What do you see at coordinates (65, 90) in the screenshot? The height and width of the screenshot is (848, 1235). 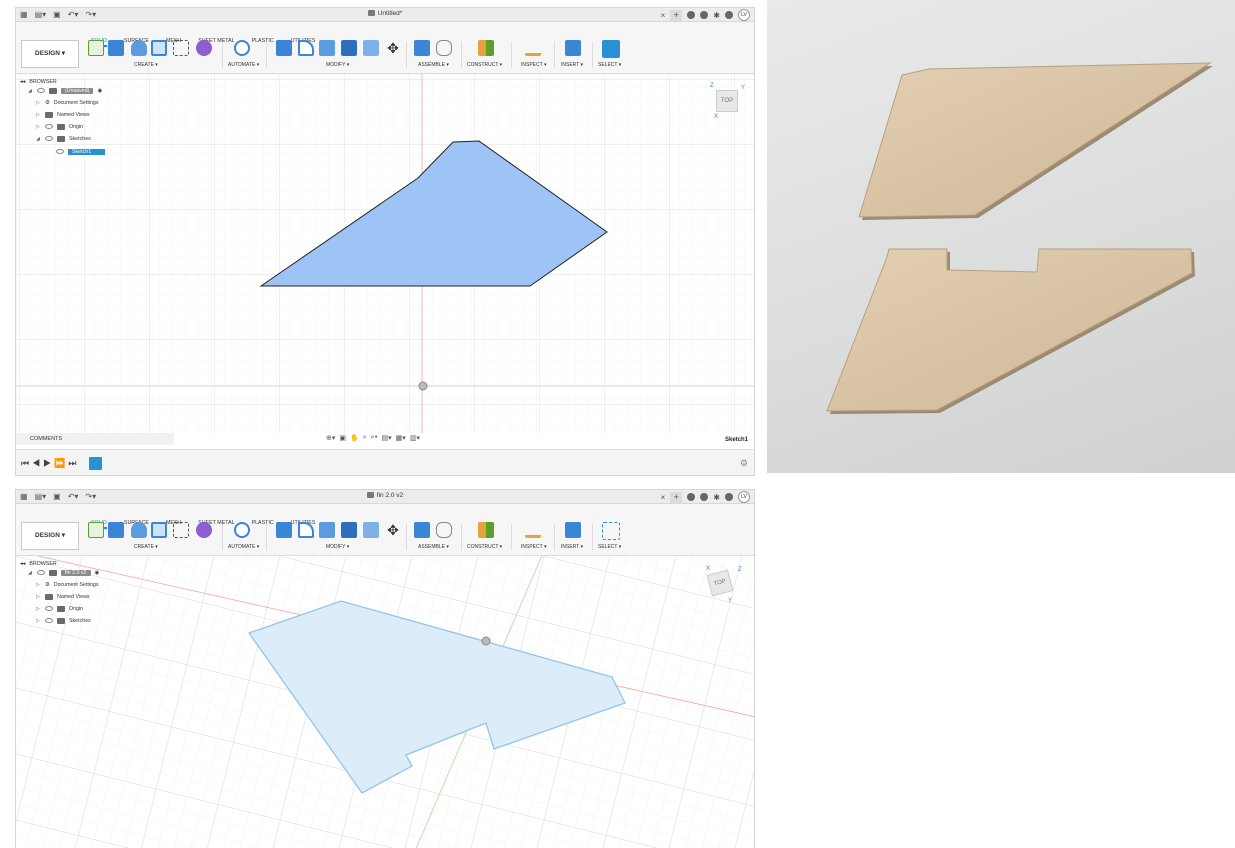 I see `tree-root: ◢ (Unsaved) ◉` at bounding box center [65, 90].